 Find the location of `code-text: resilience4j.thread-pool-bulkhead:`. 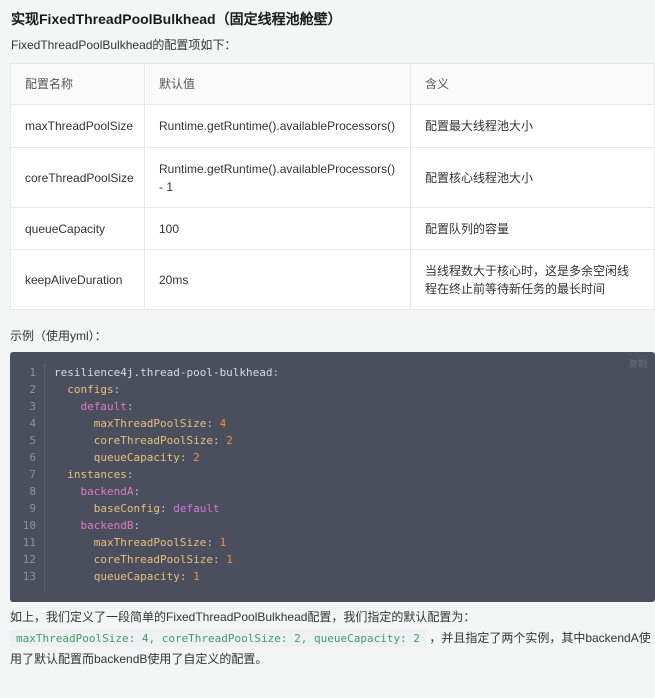

code-text: resilience4j.thread-pool-bulkhead: is located at coordinates (157, 372).